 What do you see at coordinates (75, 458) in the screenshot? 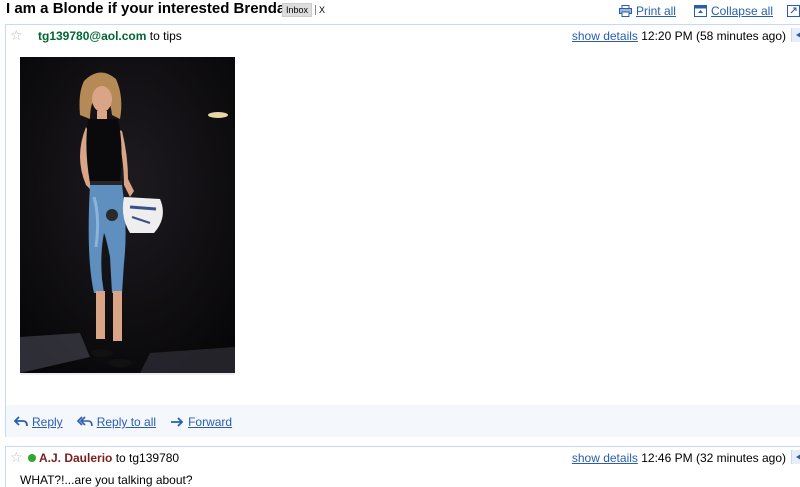
I see `sender-name: A.J. Daulerio` at bounding box center [75, 458].